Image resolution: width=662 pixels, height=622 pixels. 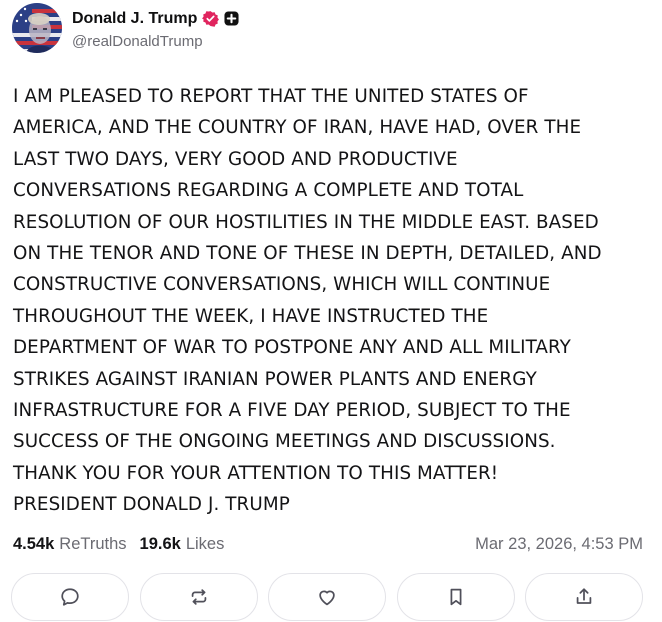 I want to click on heart-icon, so click(x=327, y=598).